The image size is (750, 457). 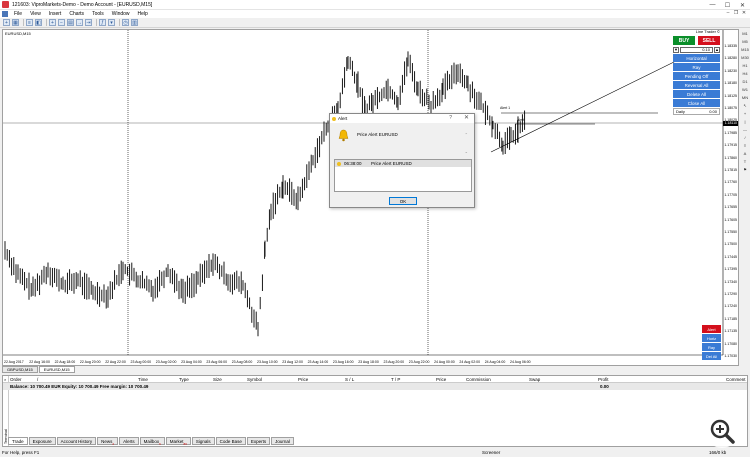 What do you see at coordinates (745, 137) in the screenshot?
I see `period-button: /` at bounding box center [745, 137].